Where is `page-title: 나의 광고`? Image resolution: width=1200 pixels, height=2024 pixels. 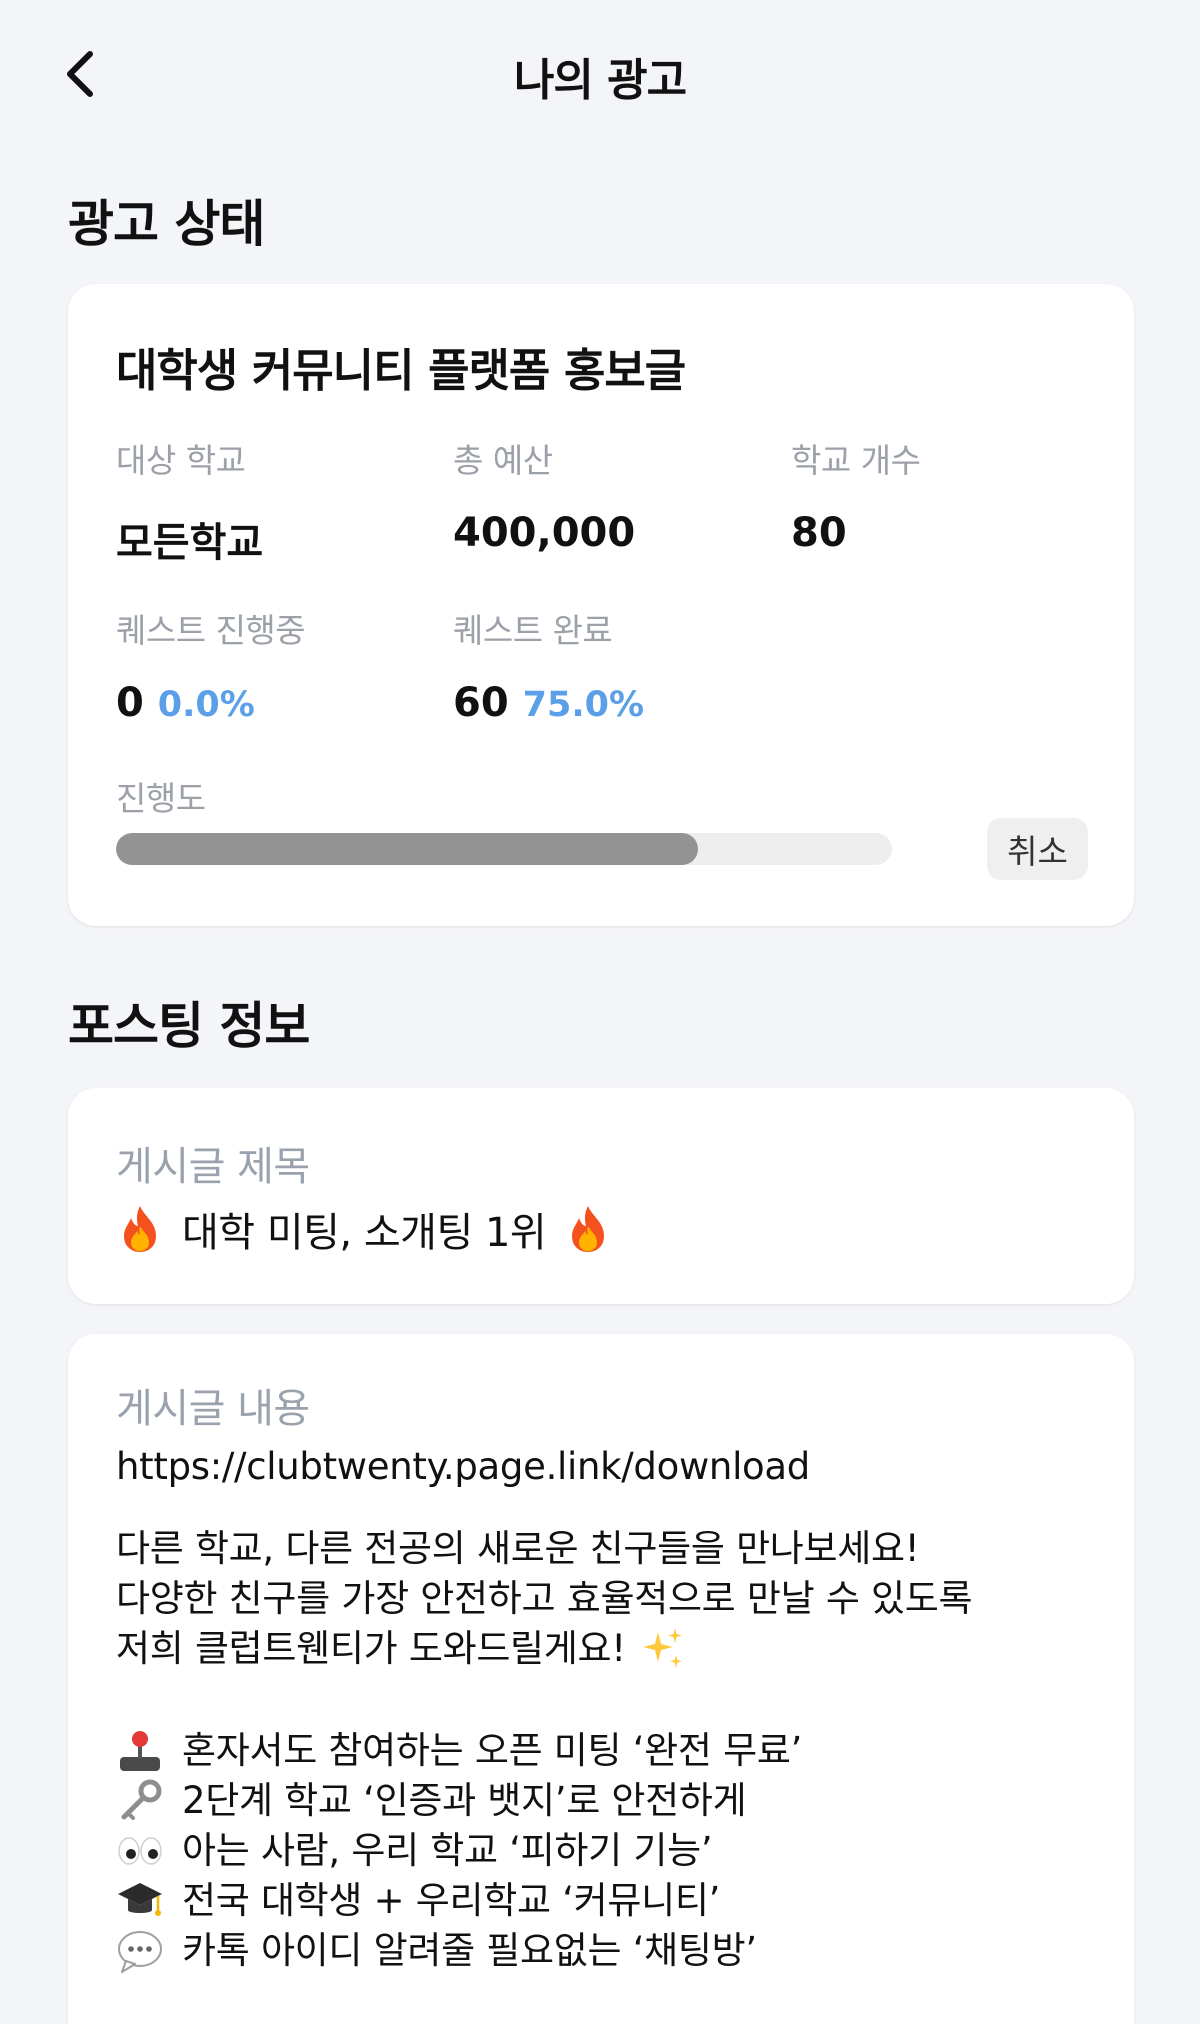
page-title: 나의 광고 is located at coordinates (600, 80).